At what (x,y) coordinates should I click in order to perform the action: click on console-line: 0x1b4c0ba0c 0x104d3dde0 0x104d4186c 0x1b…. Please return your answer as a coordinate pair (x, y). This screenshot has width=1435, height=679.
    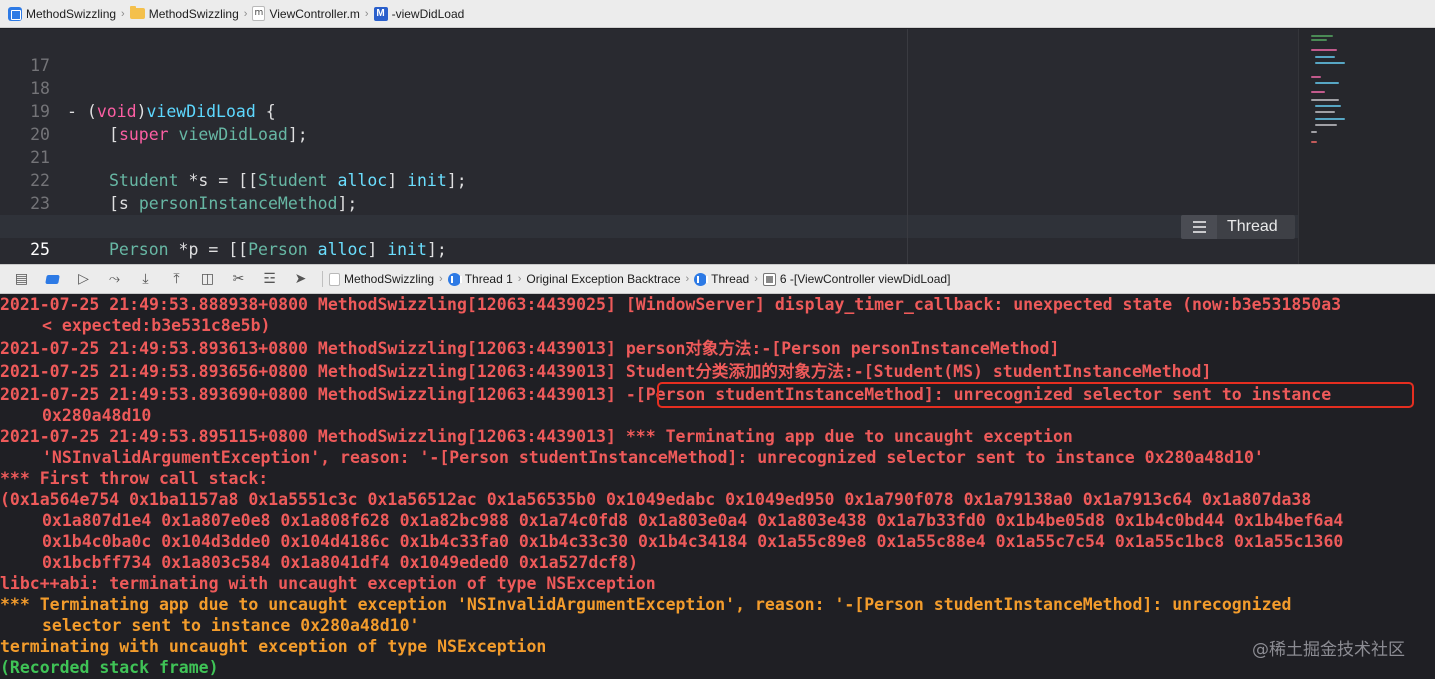
    Looking at the image, I should click on (693, 541).